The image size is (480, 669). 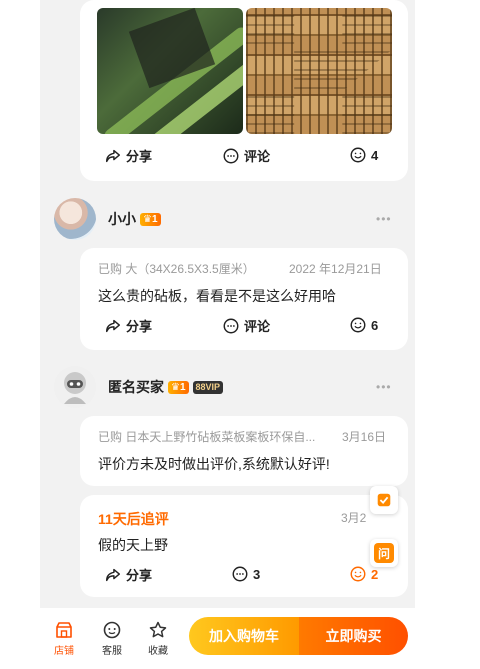 I want to click on anonymous-avatar, so click(x=75, y=387).